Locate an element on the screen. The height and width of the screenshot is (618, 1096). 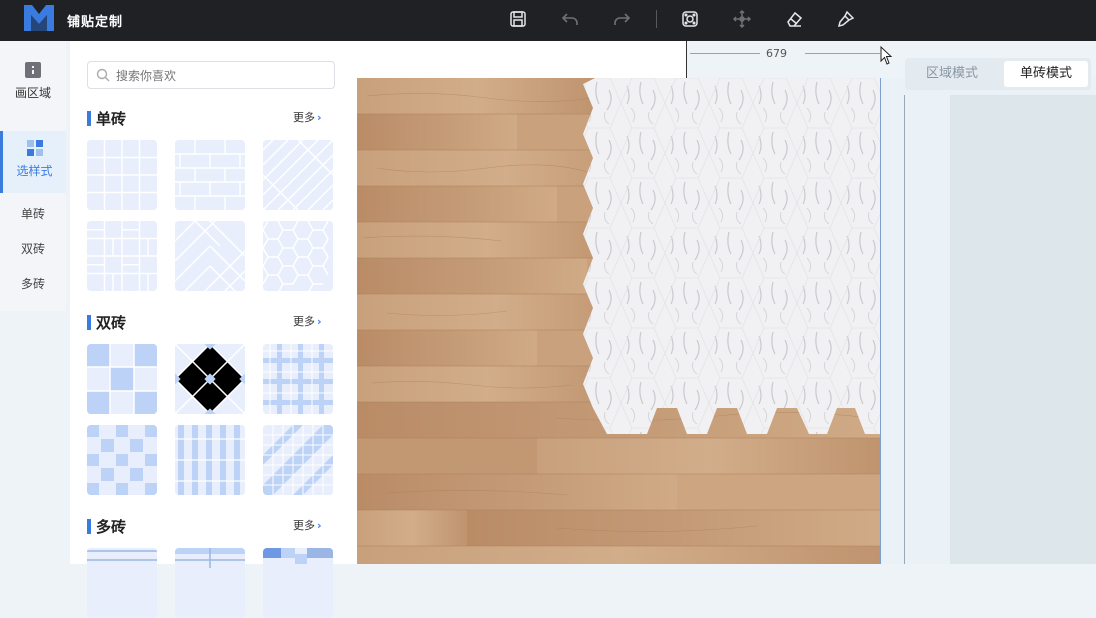
mouse-cursor-icon is located at coordinates (886, 55).